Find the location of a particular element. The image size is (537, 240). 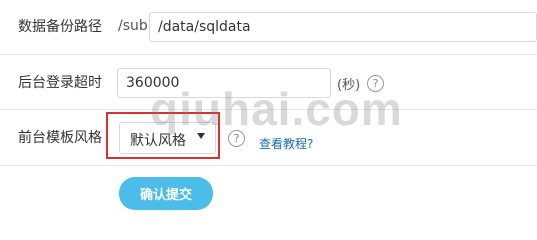

timeout-help-icon: ? is located at coordinates (375, 83).